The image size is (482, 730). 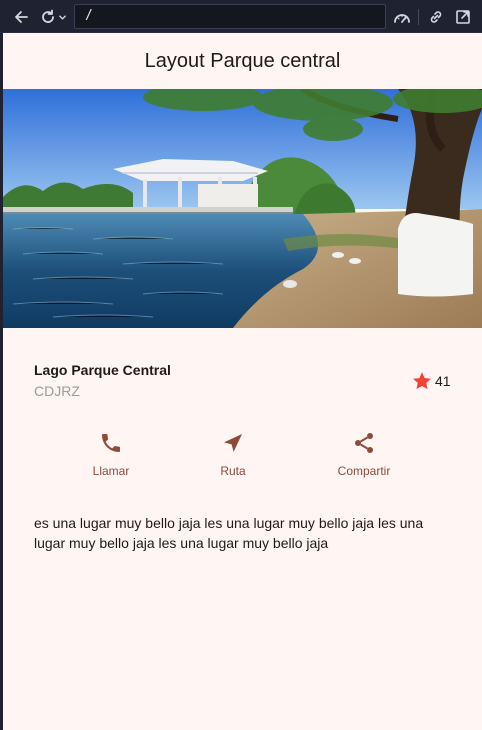 I want to click on call-label: Llamar, so click(x=111, y=471).